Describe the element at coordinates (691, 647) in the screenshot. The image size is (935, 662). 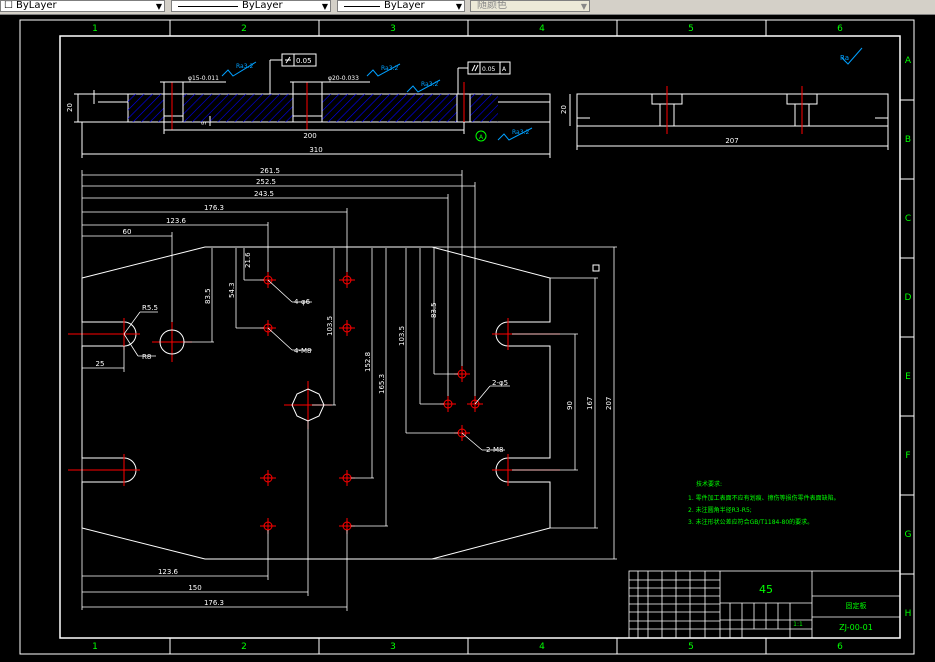
I see `col-label-bottom: 5` at that location.